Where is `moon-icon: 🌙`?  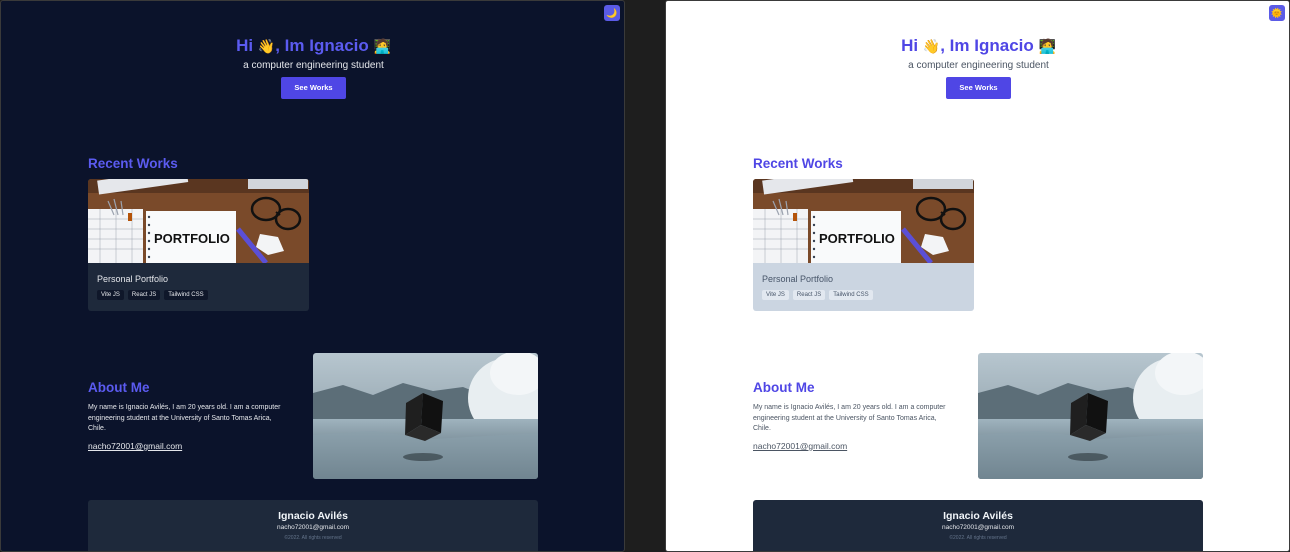 moon-icon: 🌙 is located at coordinates (612, 12).